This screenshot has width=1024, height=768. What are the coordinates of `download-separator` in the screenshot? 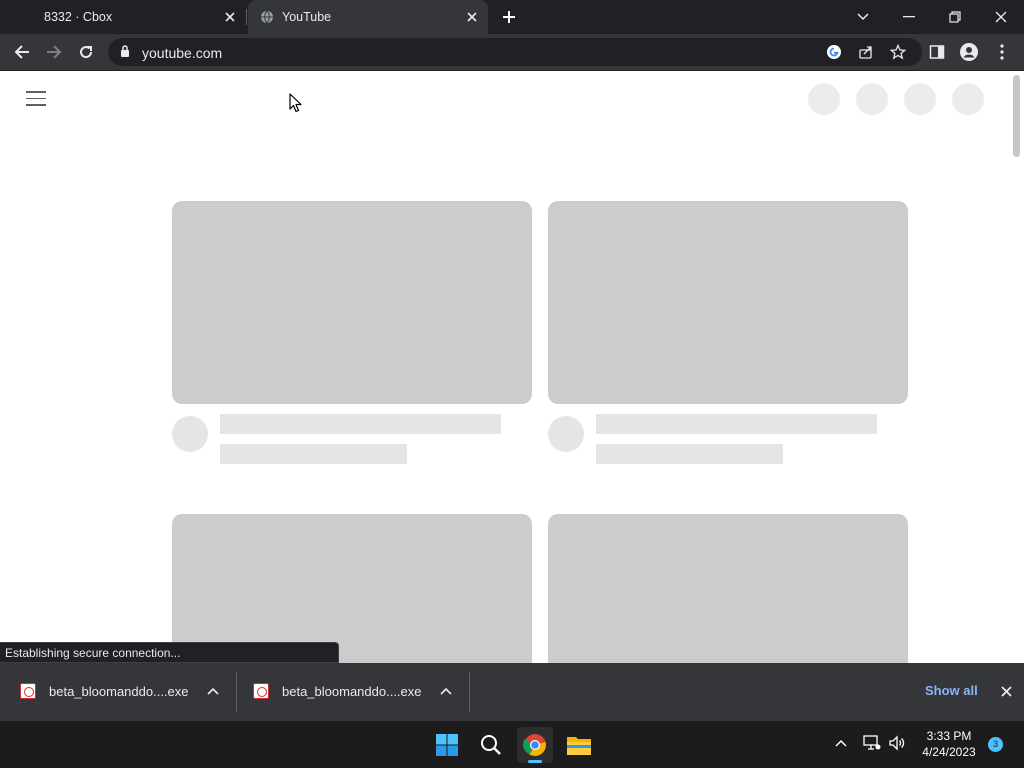 It's located at (469, 692).